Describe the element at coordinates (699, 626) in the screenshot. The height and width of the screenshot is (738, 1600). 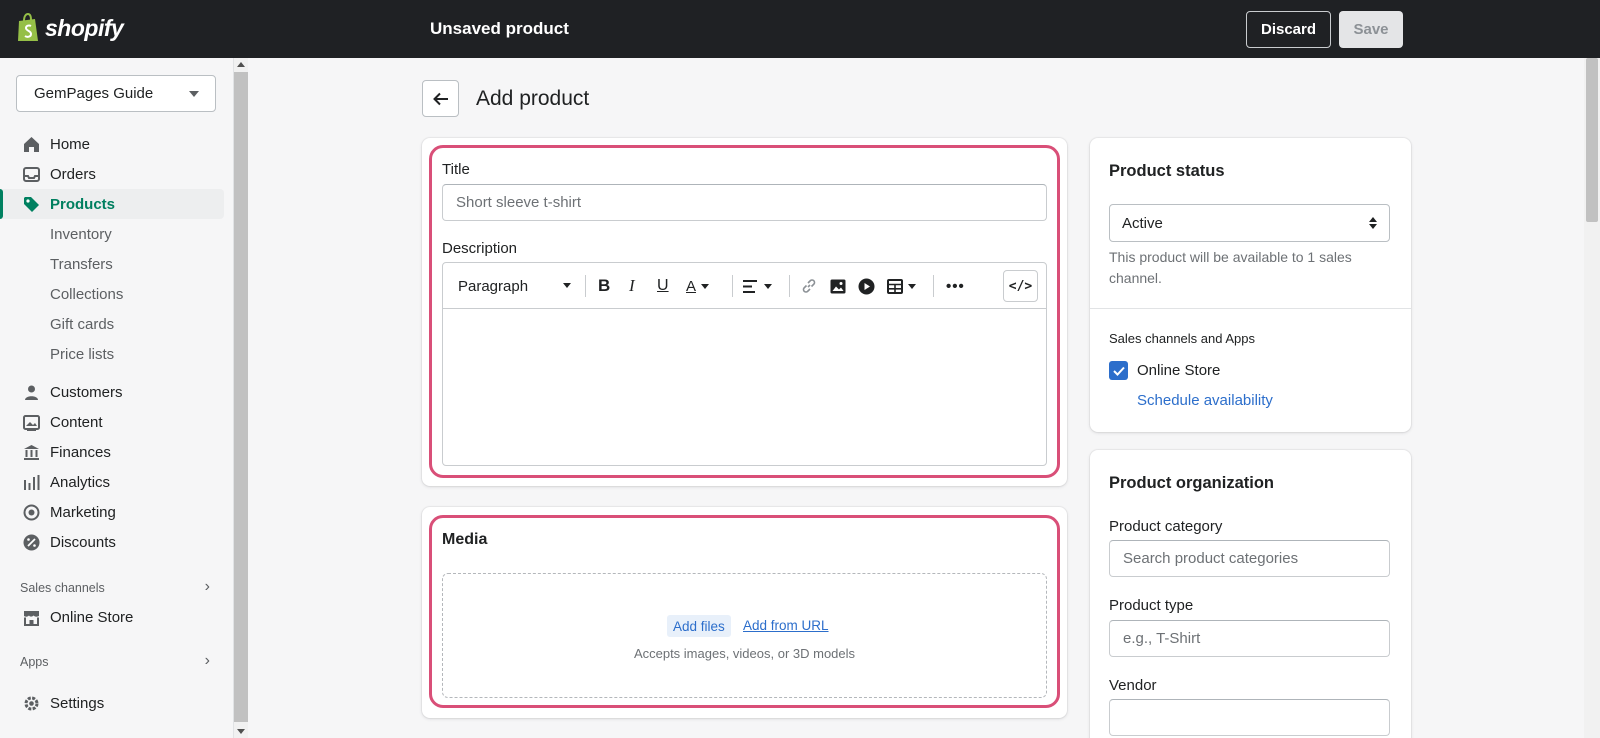
I see `add-files-button: Add files` at that location.